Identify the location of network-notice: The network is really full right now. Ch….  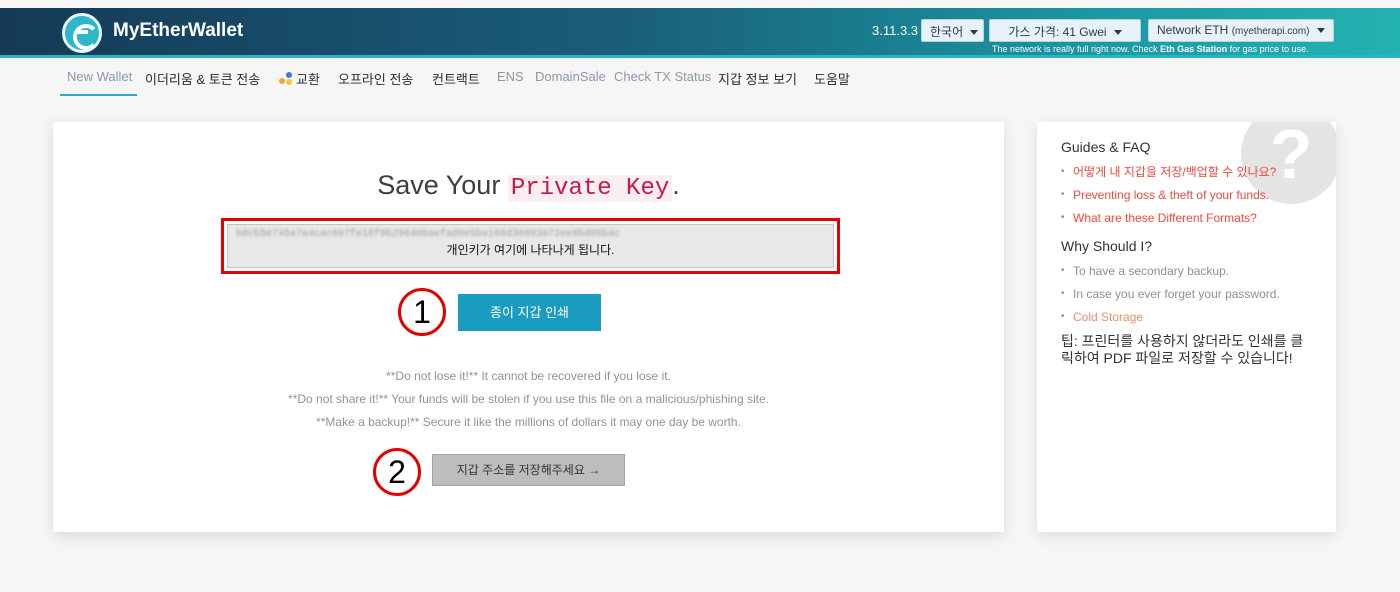
(1150, 49).